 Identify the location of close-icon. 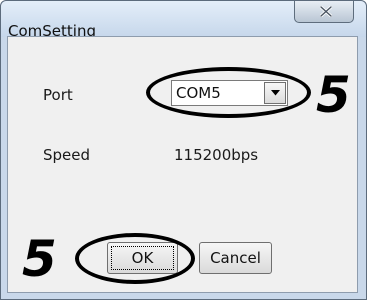
(326, 11).